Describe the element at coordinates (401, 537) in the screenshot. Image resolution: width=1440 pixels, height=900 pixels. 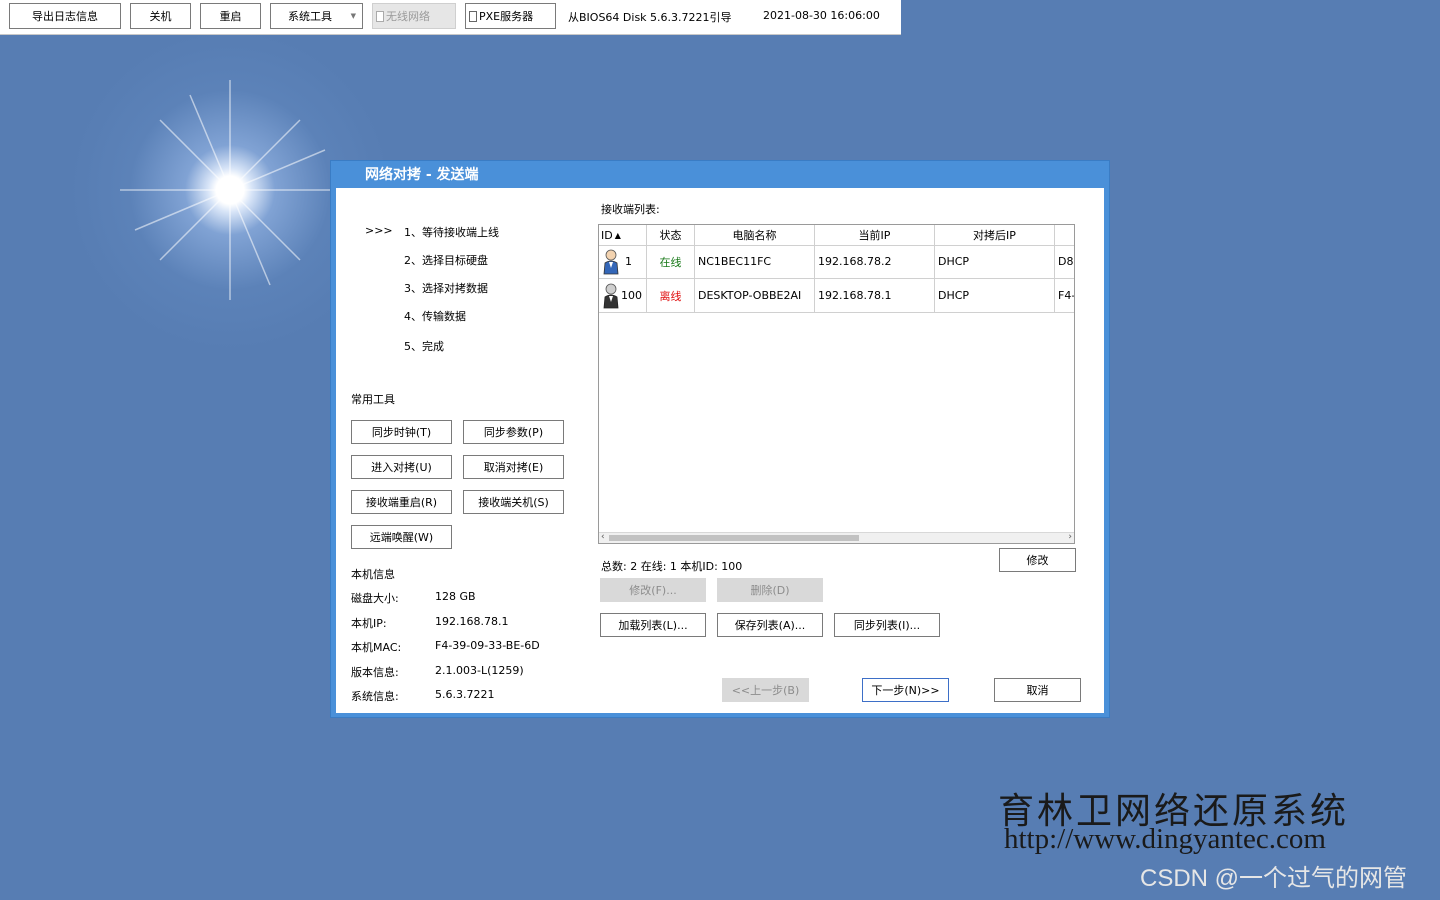
I see `wake-remote-button: 远端唤醒(W)` at that location.